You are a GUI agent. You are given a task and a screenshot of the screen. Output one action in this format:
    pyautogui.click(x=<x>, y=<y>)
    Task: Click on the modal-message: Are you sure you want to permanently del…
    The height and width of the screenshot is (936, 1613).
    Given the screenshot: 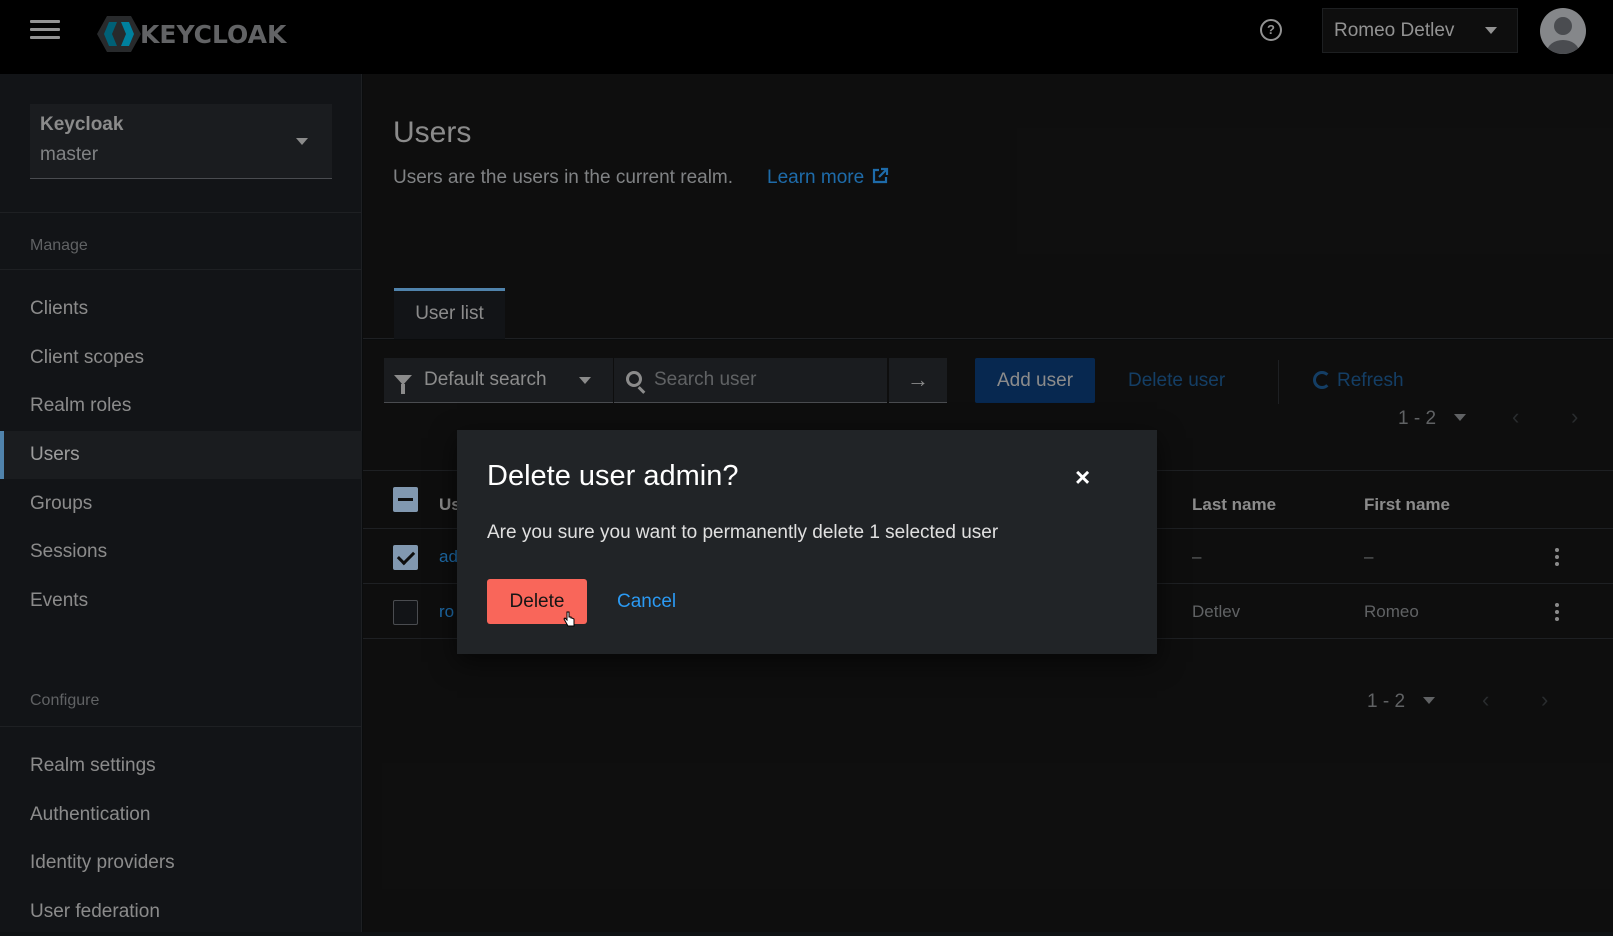 What is the action you would take?
    pyautogui.click(x=743, y=532)
    